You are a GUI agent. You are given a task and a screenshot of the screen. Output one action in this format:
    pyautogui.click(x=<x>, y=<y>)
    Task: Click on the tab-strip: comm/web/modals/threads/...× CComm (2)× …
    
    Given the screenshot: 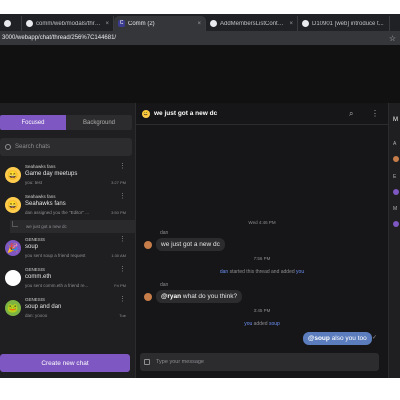 What is the action you would take?
    pyautogui.click(x=200, y=22)
    